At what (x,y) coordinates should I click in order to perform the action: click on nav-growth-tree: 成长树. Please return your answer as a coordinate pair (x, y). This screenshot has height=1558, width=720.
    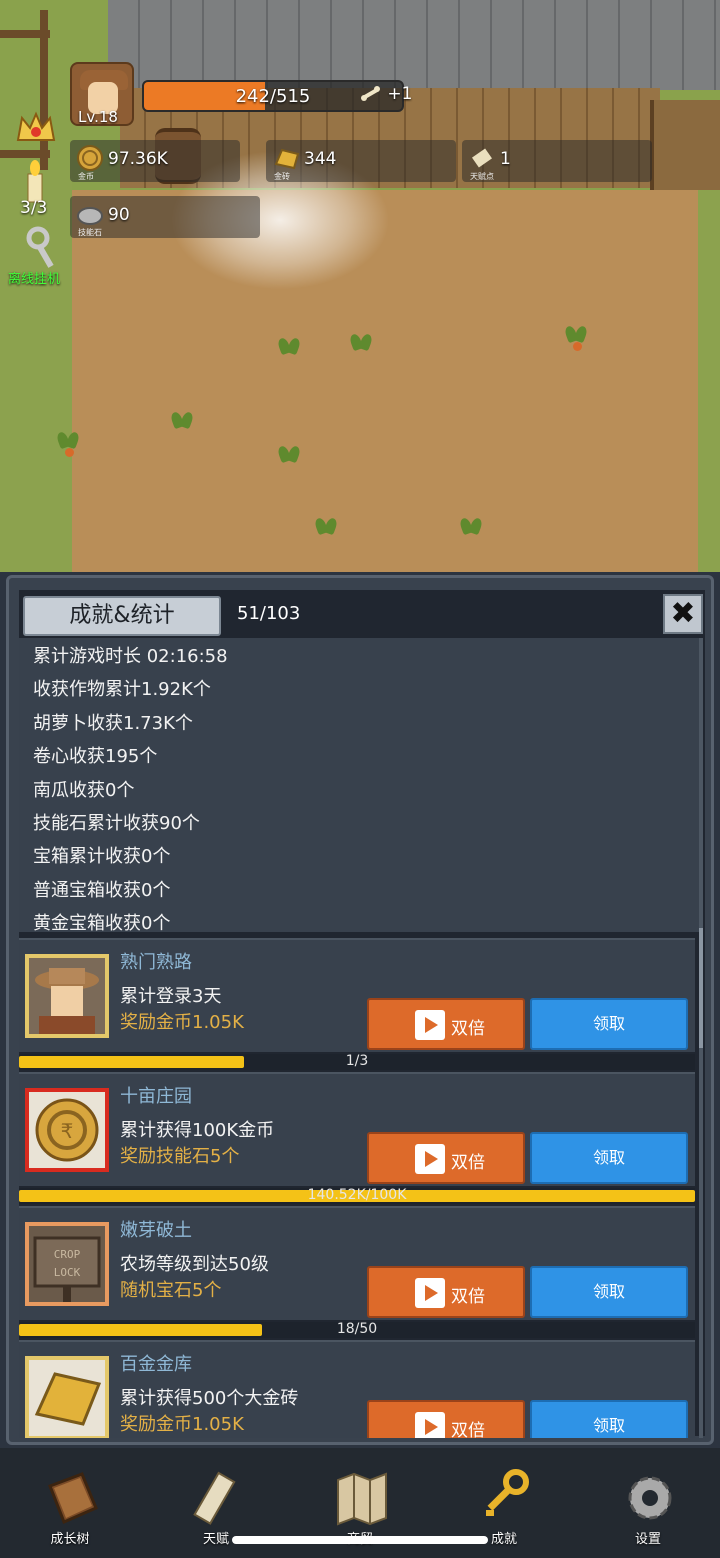
    Looking at the image, I should click on (70, 1507).